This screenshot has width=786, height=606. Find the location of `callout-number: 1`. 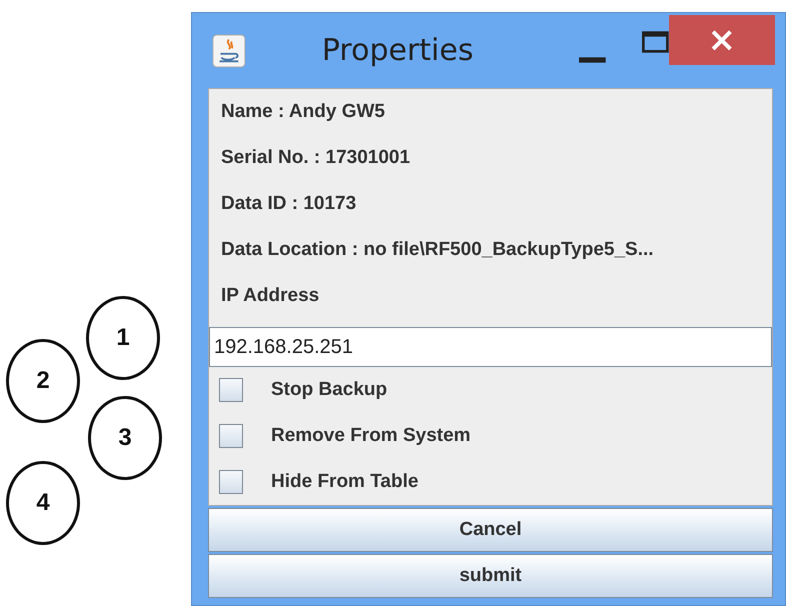

callout-number: 1 is located at coordinates (123, 338).